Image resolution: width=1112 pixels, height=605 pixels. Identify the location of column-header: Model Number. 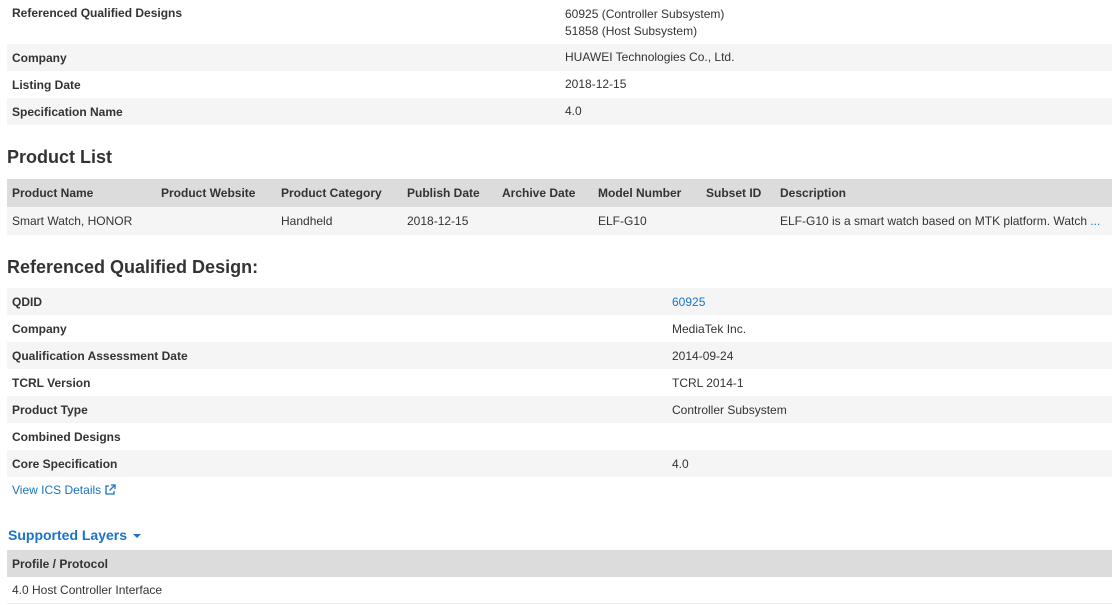
(647, 193).